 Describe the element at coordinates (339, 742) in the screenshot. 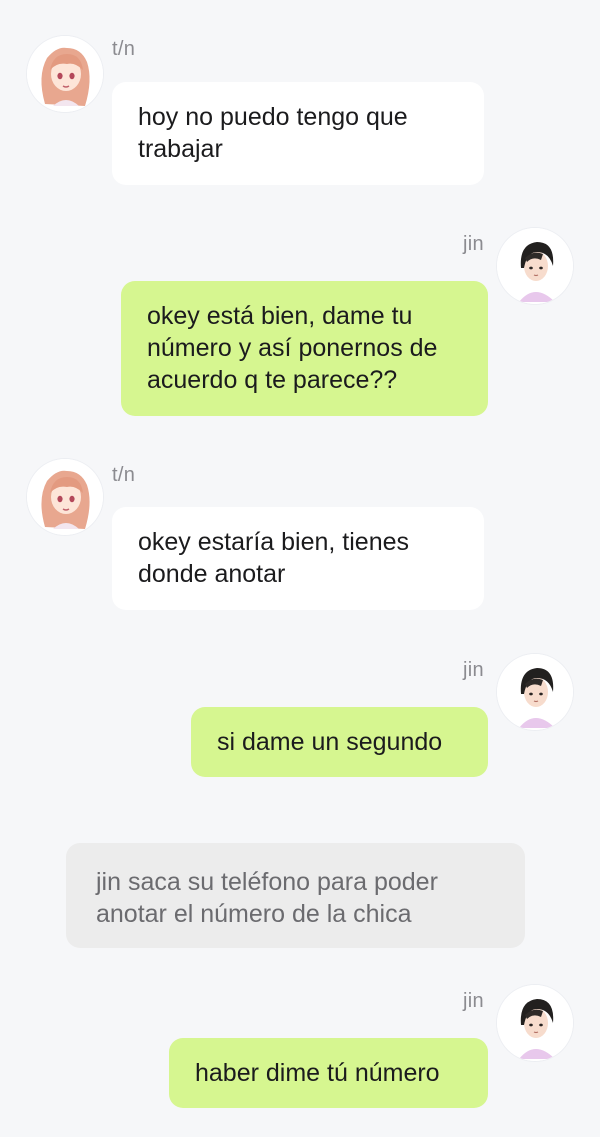

I see `message-bubble-outgoing: si dame un segundo` at that location.